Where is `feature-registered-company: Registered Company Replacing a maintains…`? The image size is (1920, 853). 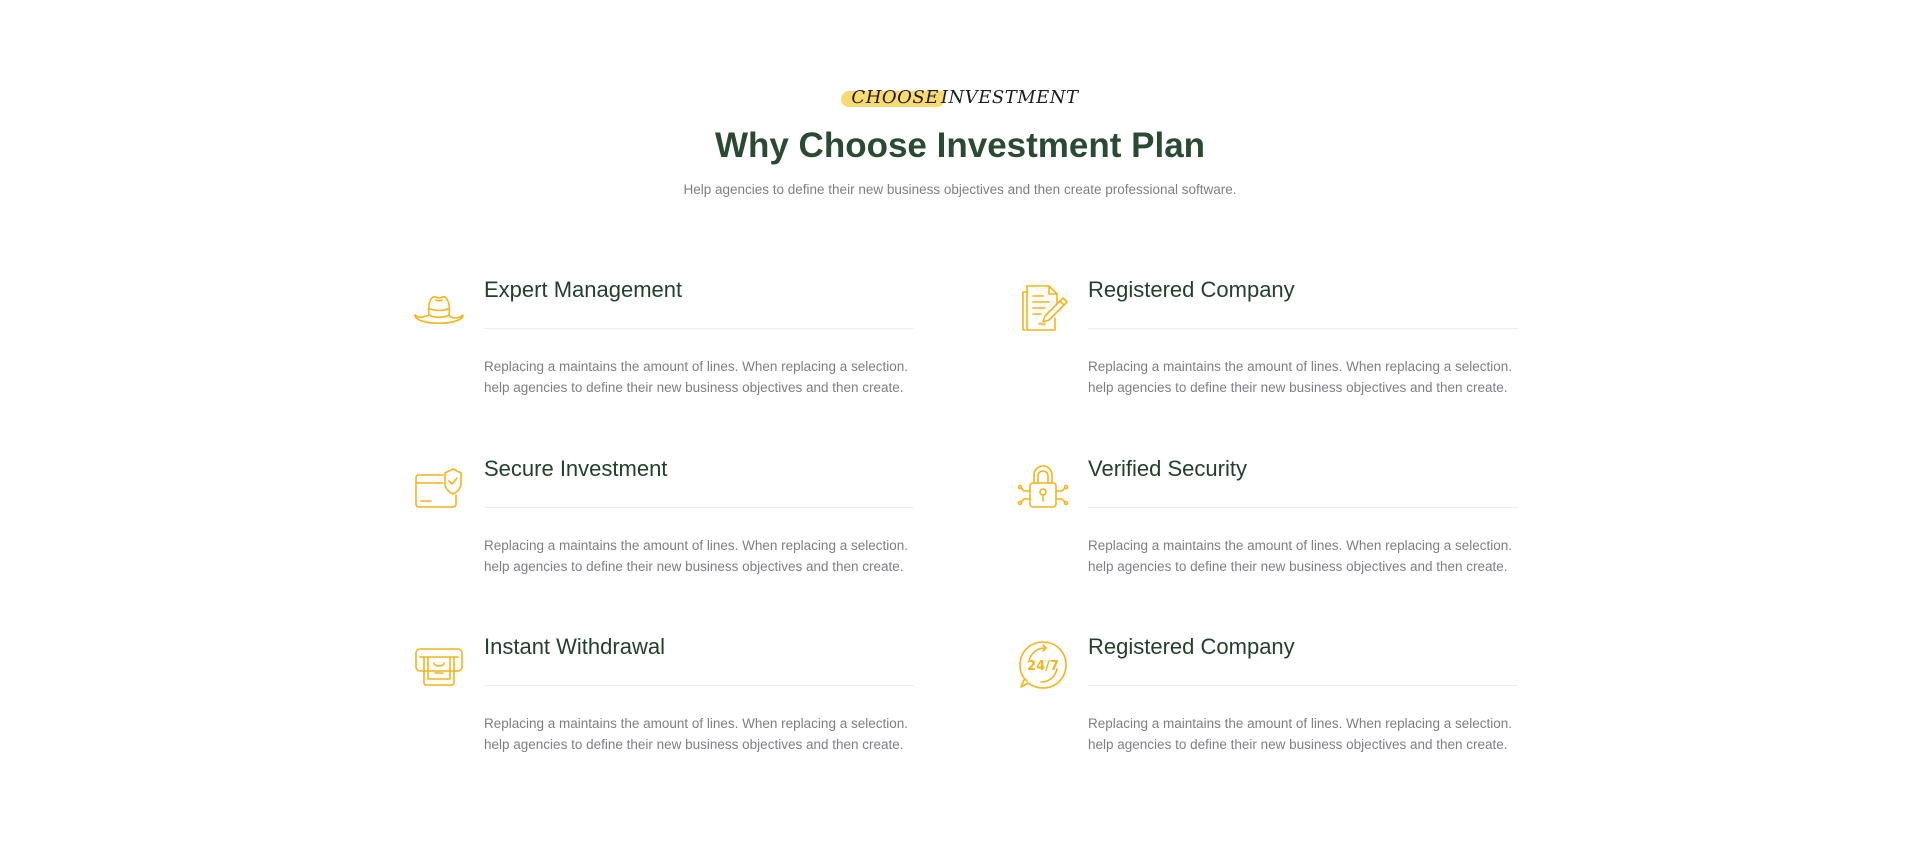 feature-registered-company: Registered Company Replacing a maintains… is located at coordinates (1282, 349).